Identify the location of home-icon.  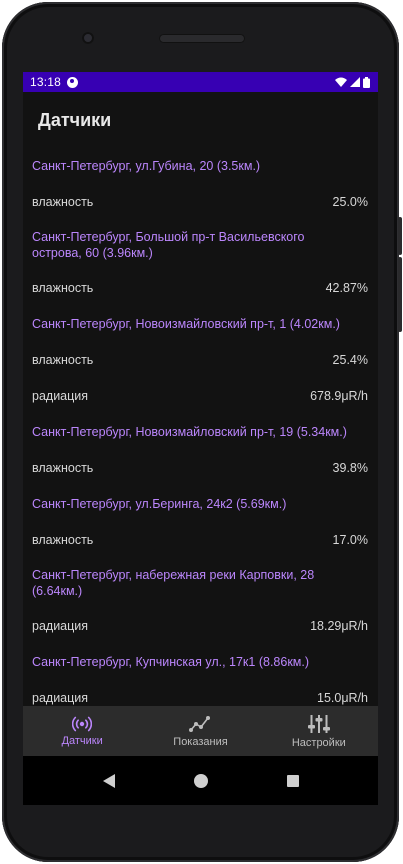
(201, 781).